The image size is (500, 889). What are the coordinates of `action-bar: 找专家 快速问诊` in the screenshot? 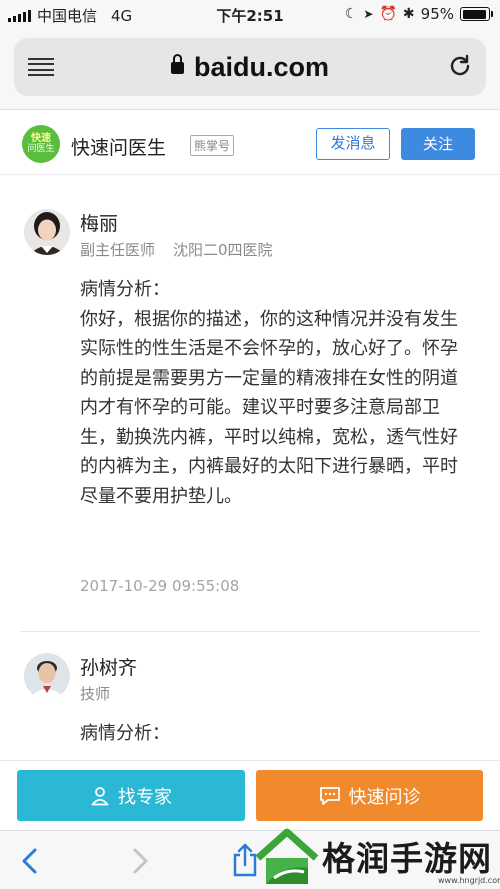 It's located at (250, 795).